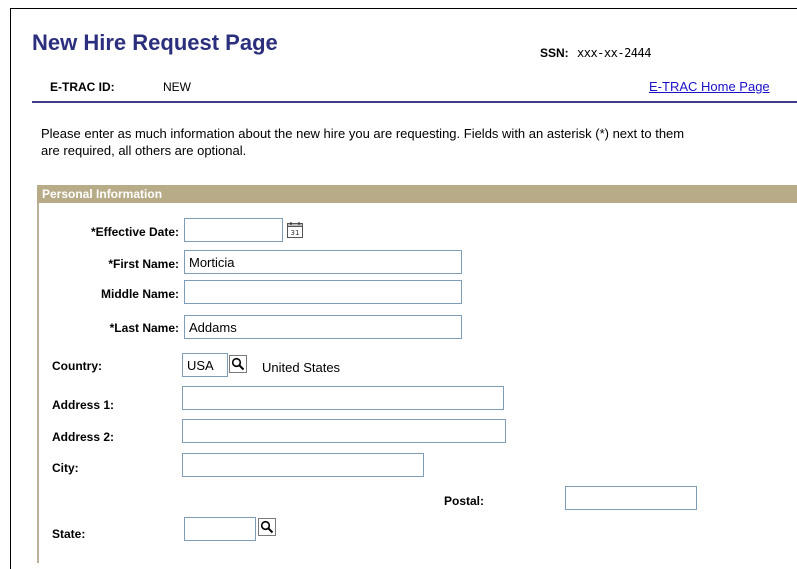 Image resolution: width=797 pixels, height=569 pixels. What do you see at coordinates (323, 262) in the screenshot?
I see `first-name-input` at bounding box center [323, 262].